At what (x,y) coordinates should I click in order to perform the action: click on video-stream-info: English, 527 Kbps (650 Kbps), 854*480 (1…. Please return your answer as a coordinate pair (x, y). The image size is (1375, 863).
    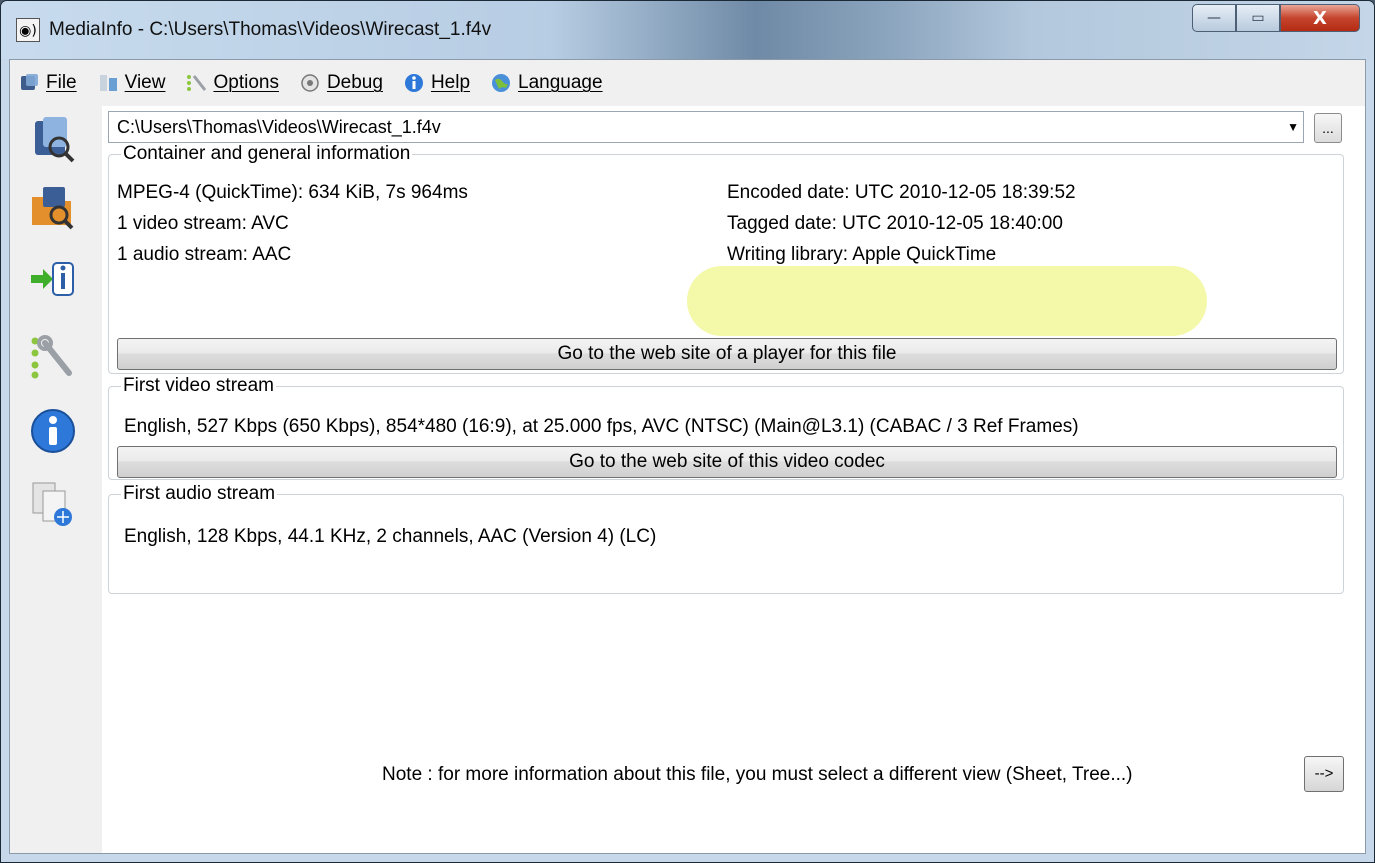
    Looking at the image, I should click on (601, 426).